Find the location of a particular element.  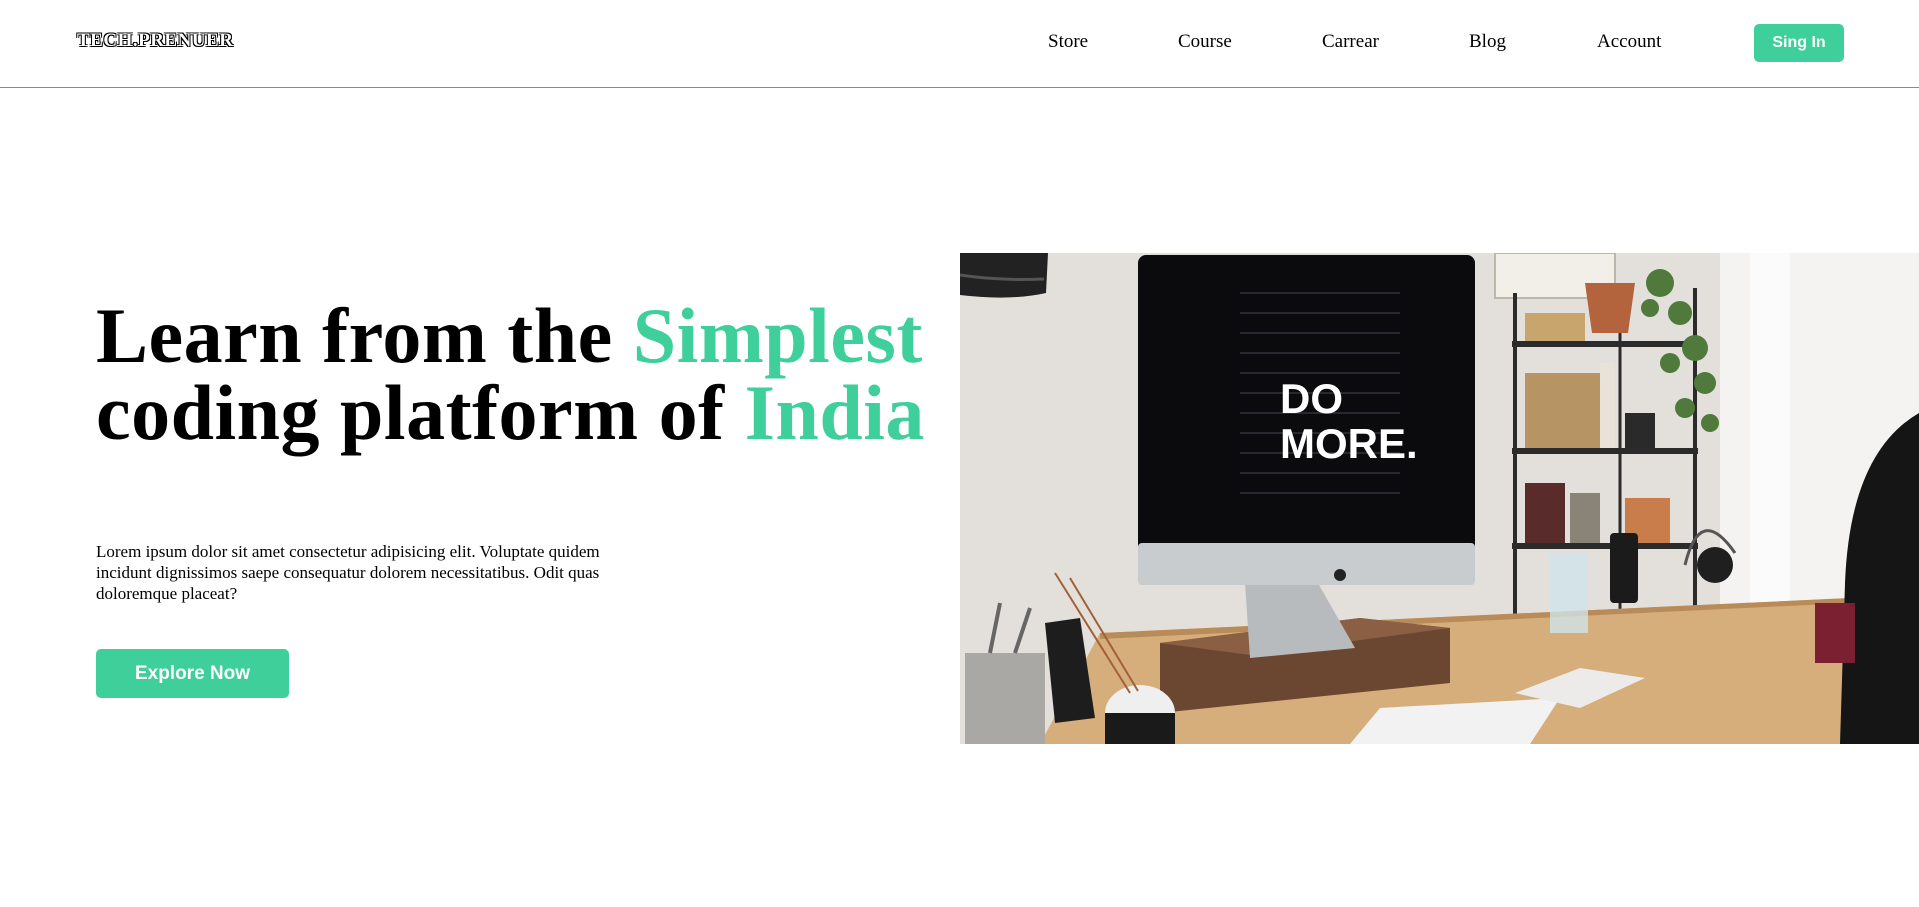

hero-title-accent-simplest: Simplest is located at coordinates (777, 335).